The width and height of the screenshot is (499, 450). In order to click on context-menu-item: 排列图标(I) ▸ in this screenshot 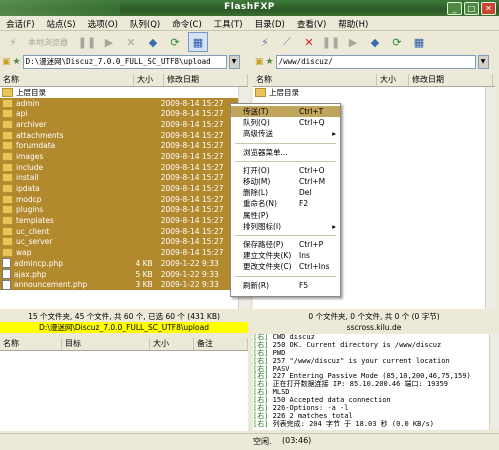, I will do `click(285, 226)`.